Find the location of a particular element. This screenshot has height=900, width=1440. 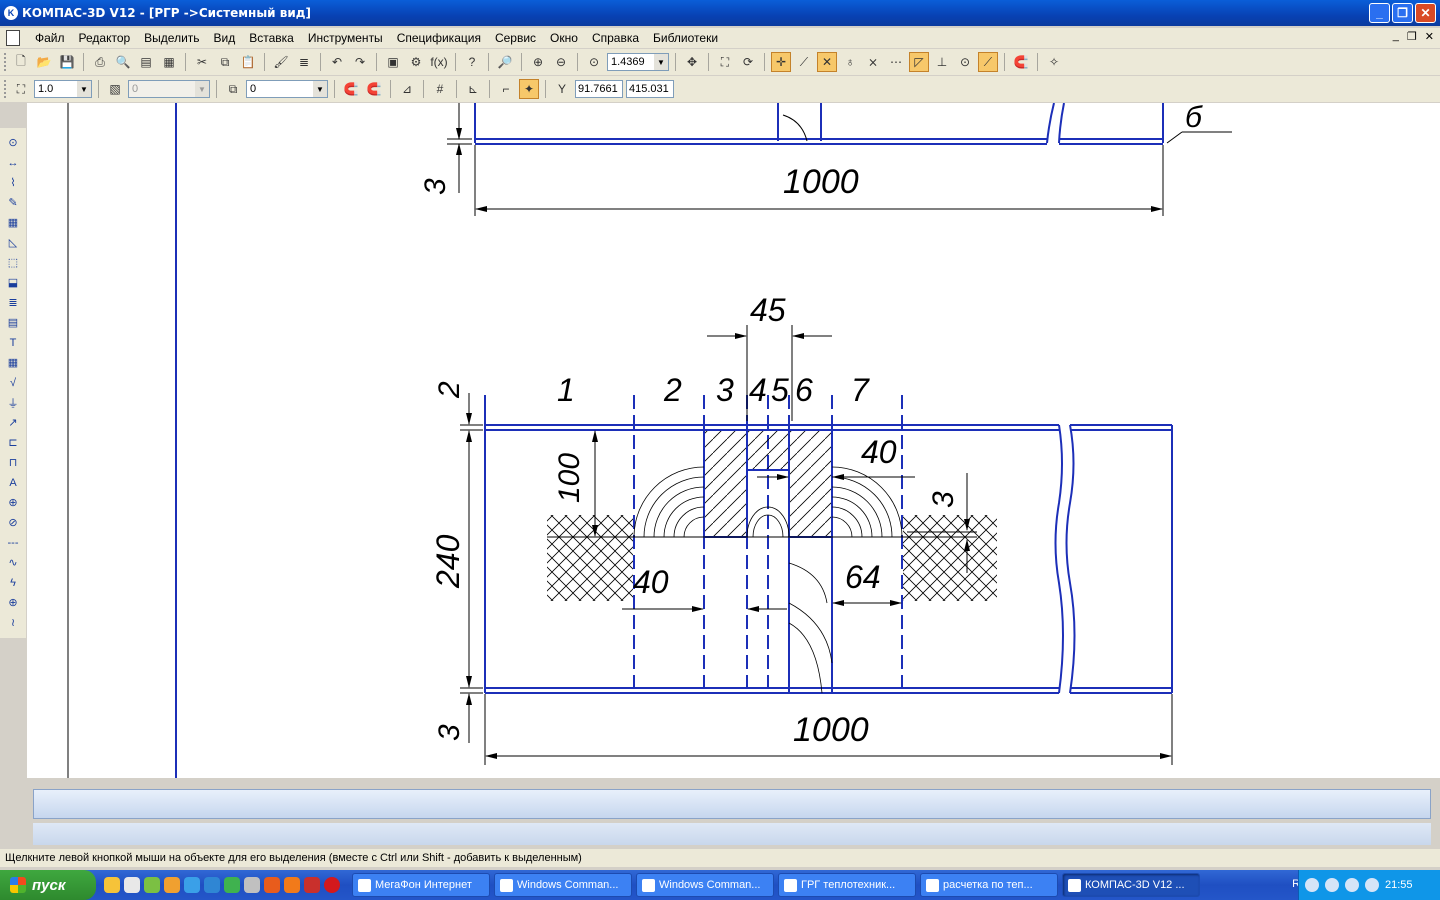

base-icon: ⏚ is located at coordinates (13, 402).